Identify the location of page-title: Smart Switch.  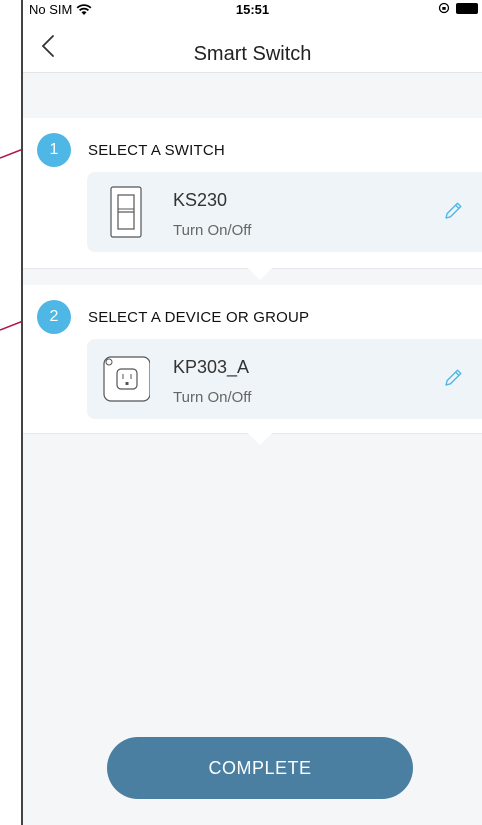
(252, 54).